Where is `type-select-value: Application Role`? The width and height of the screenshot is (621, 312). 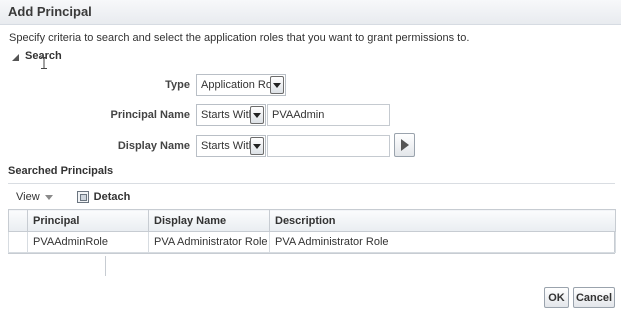
type-select-value: Application Role is located at coordinates (241, 85).